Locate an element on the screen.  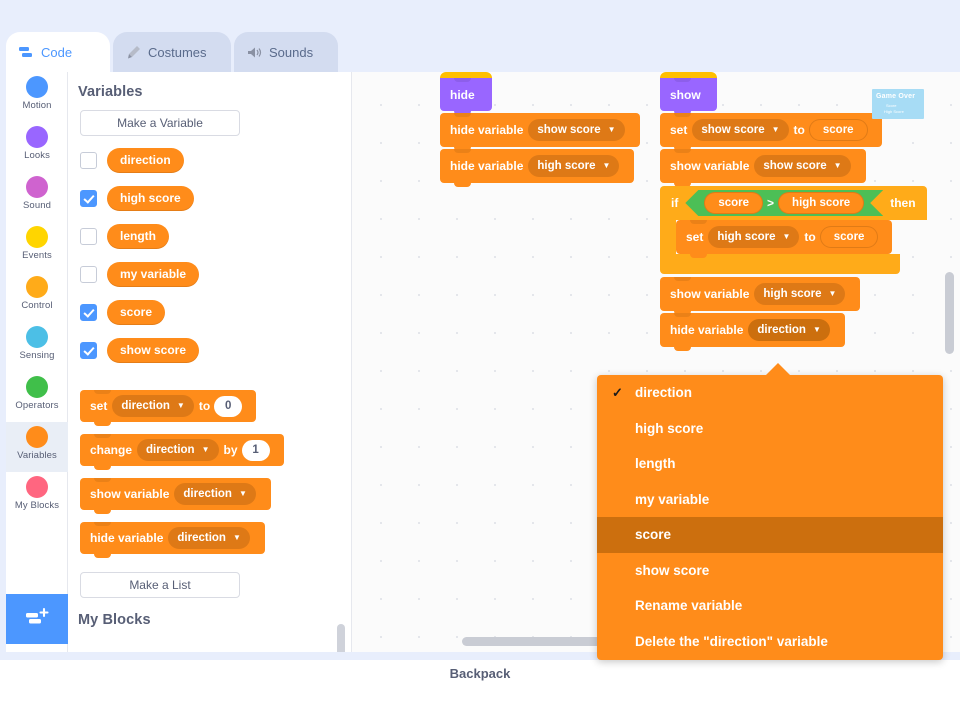
inner-set-dropdown: high score ▼ is located at coordinates (754, 237).